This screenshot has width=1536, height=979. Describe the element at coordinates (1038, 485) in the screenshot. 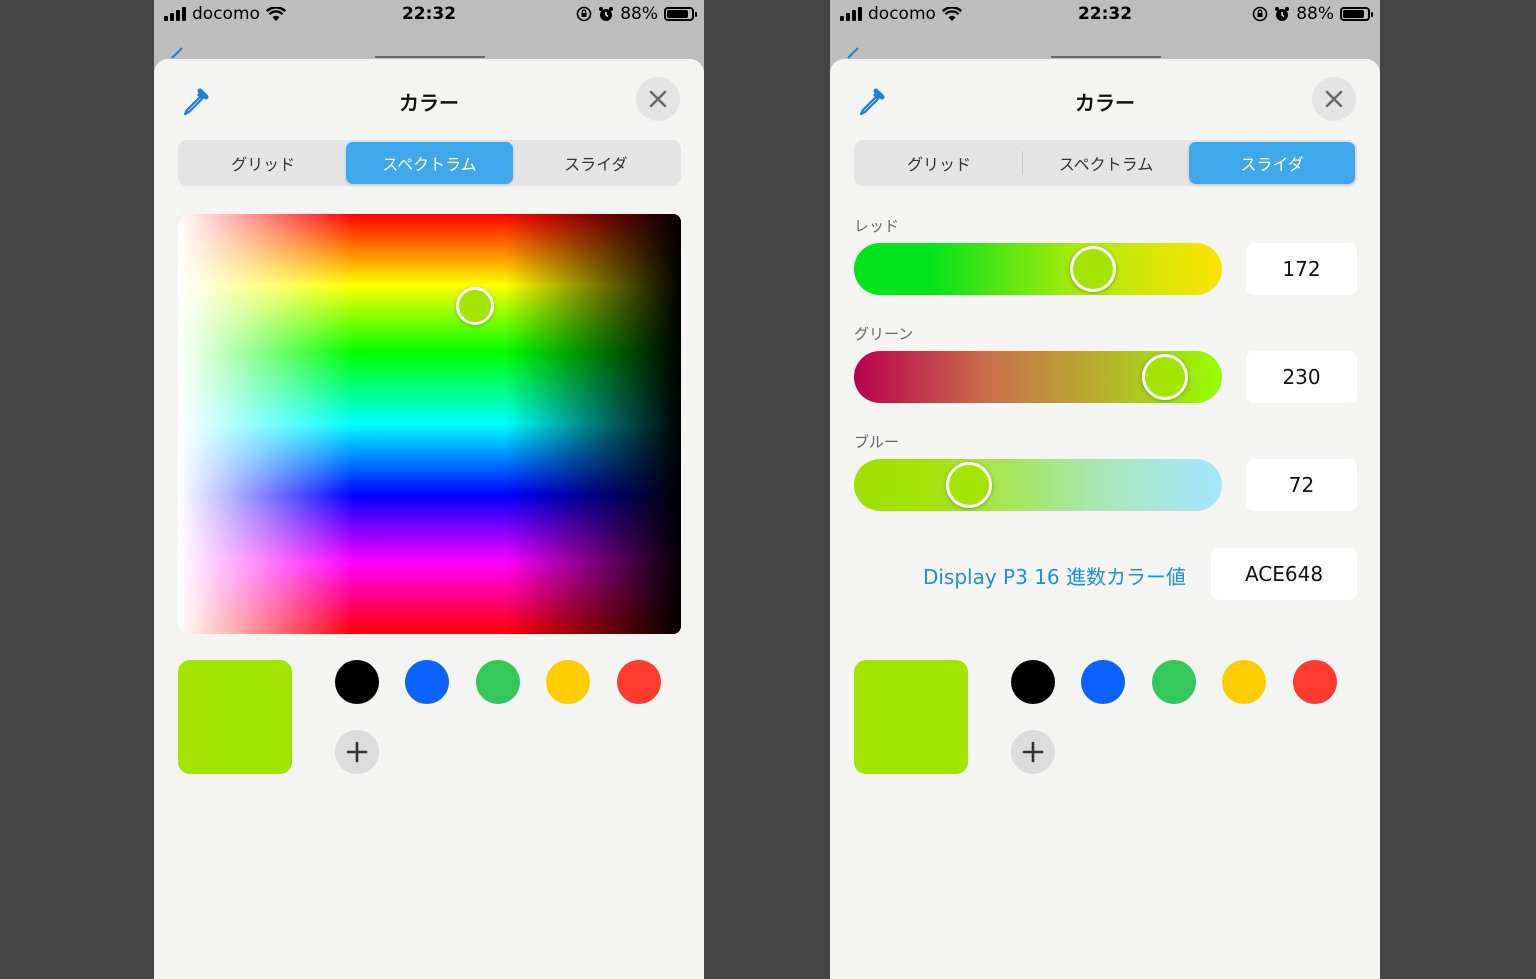

I see `blue-slider-track` at that location.